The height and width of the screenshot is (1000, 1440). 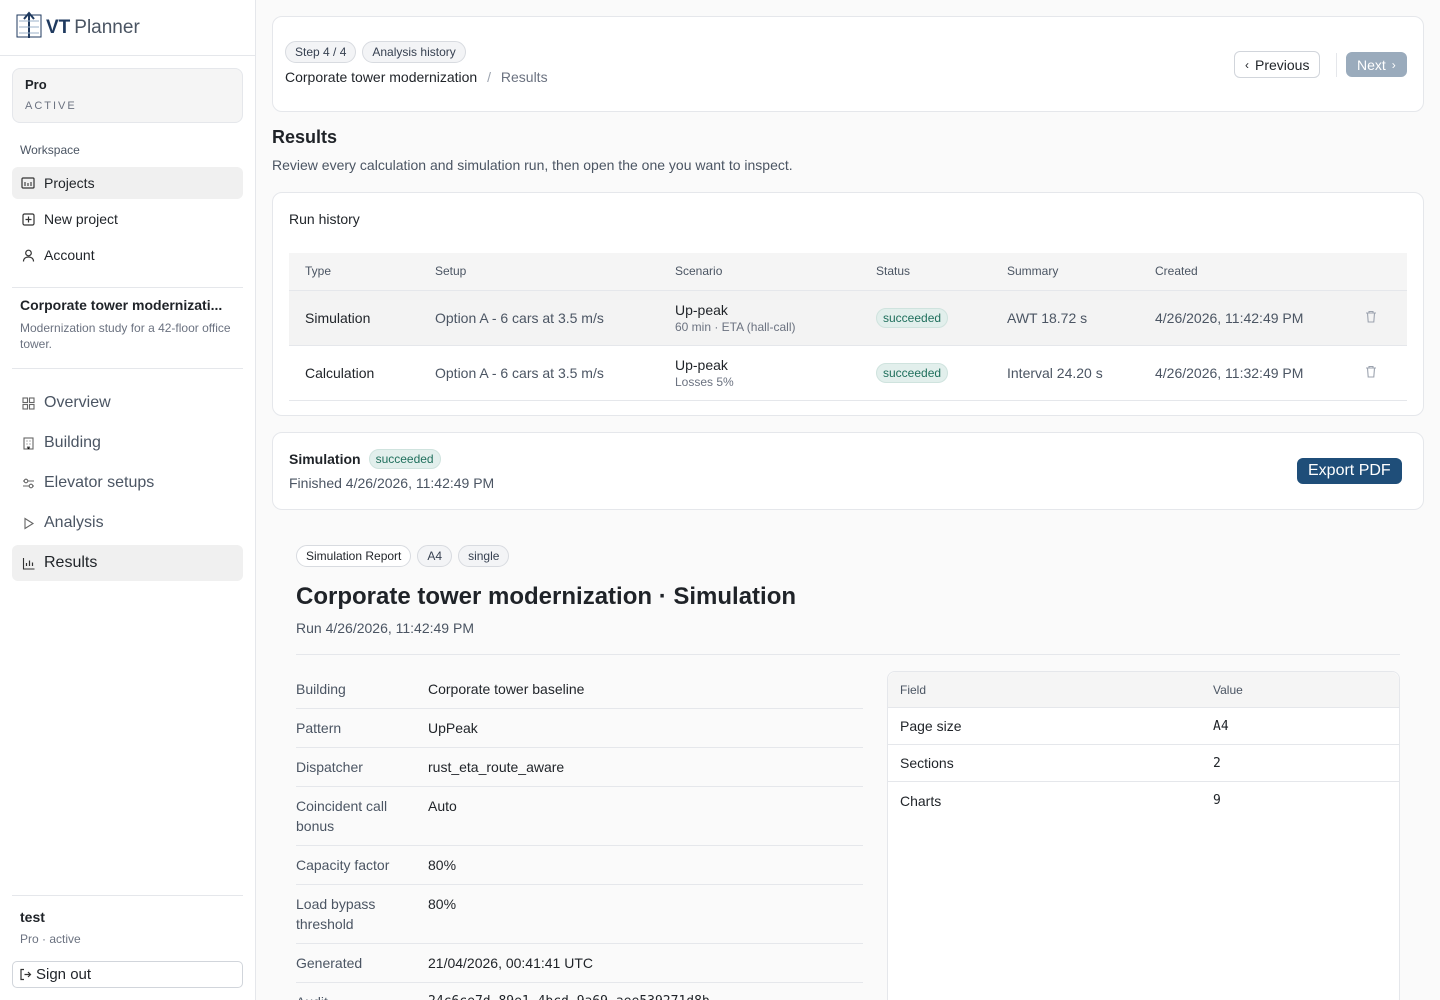 I want to click on table-row: Charts 9, so click(x=1143, y=800).